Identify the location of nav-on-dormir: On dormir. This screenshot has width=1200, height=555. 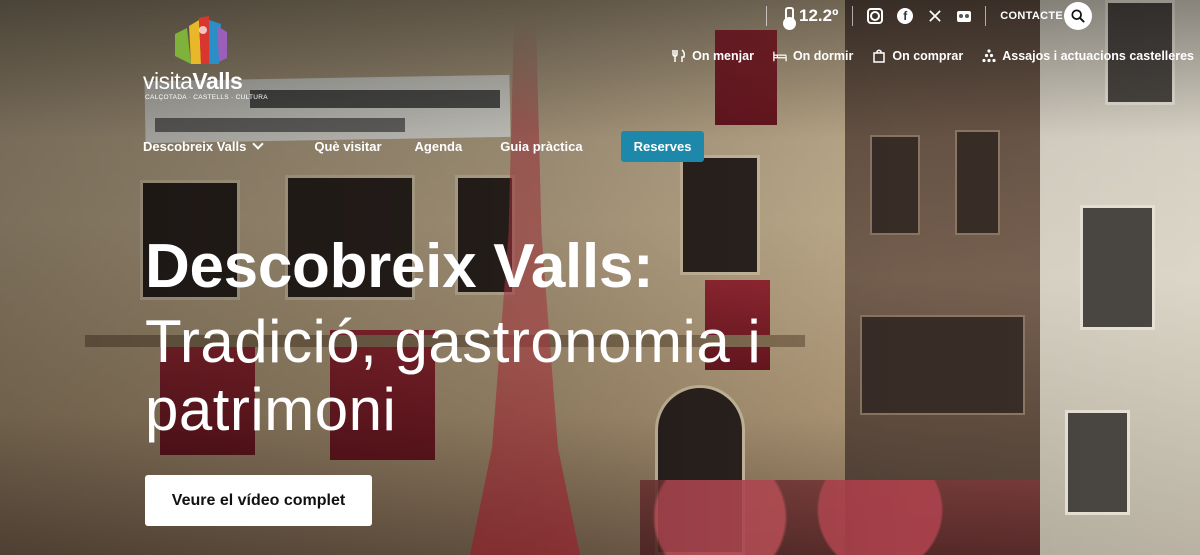
(813, 56).